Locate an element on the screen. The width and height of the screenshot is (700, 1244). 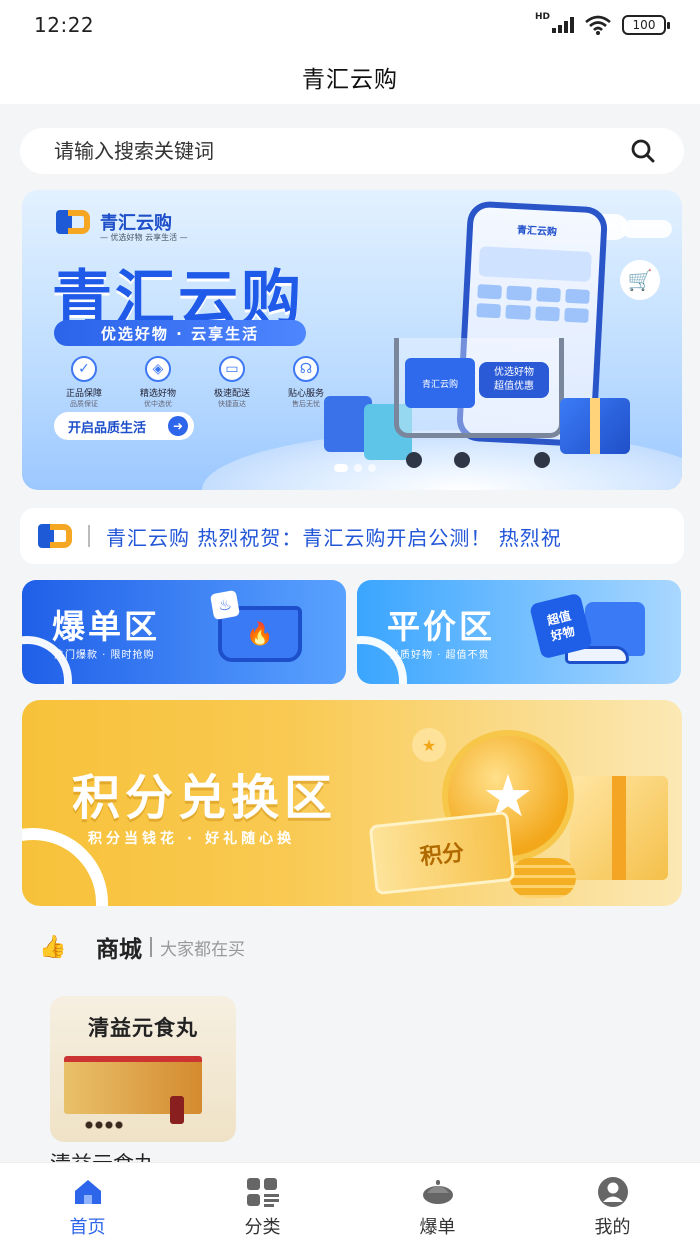
truck-icon: ▭ is located at coordinates (232, 369).